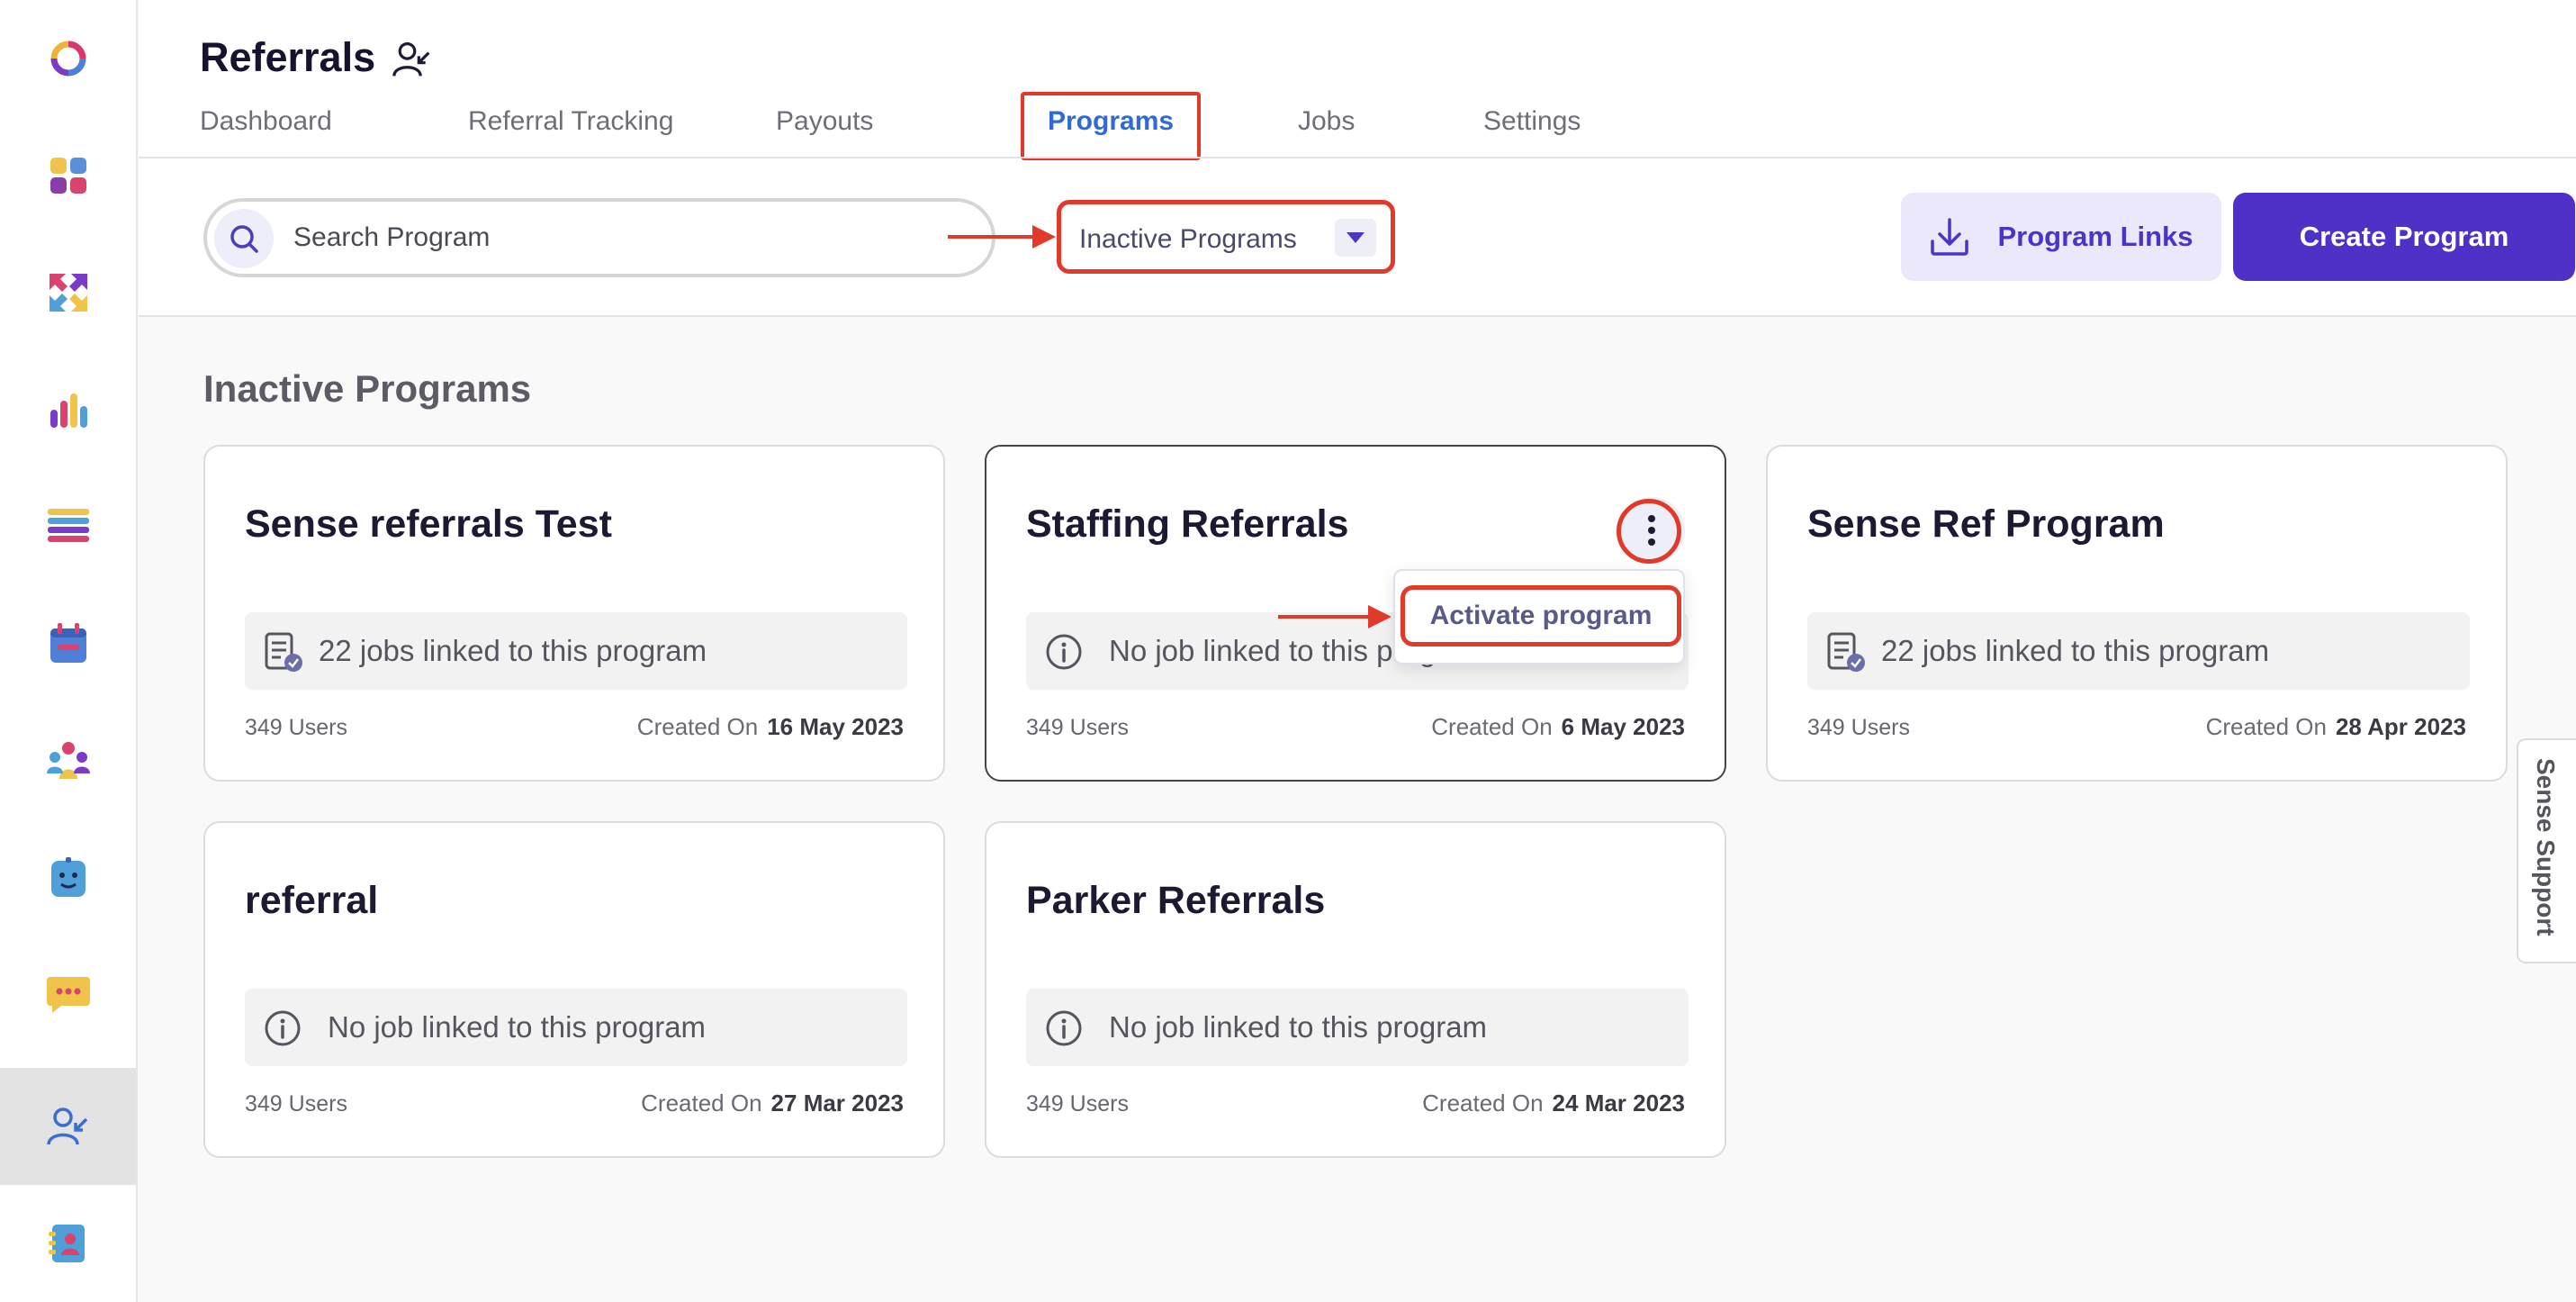 The image size is (2576, 1302). Describe the element at coordinates (837, 1103) in the screenshot. I see `created-date: 27 Mar 2023` at that location.